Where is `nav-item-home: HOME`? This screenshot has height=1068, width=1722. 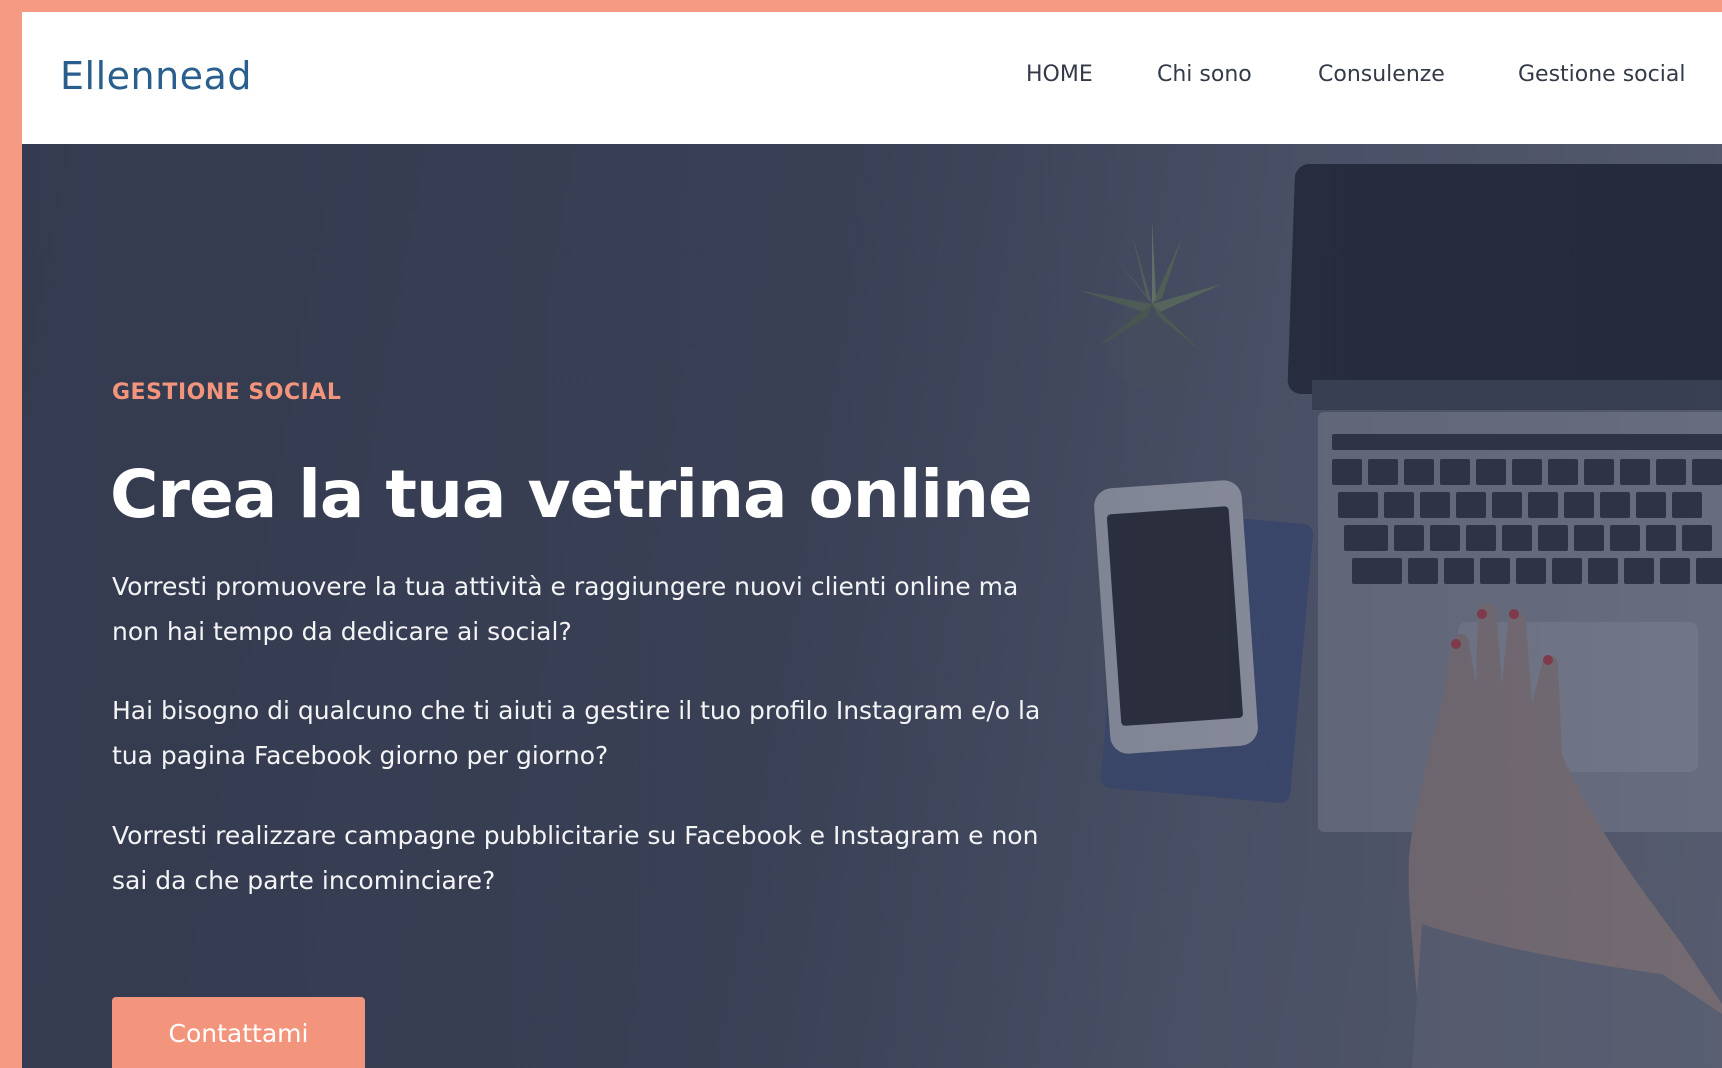 nav-item-home: HOME is located at coordinates (1059, 74).